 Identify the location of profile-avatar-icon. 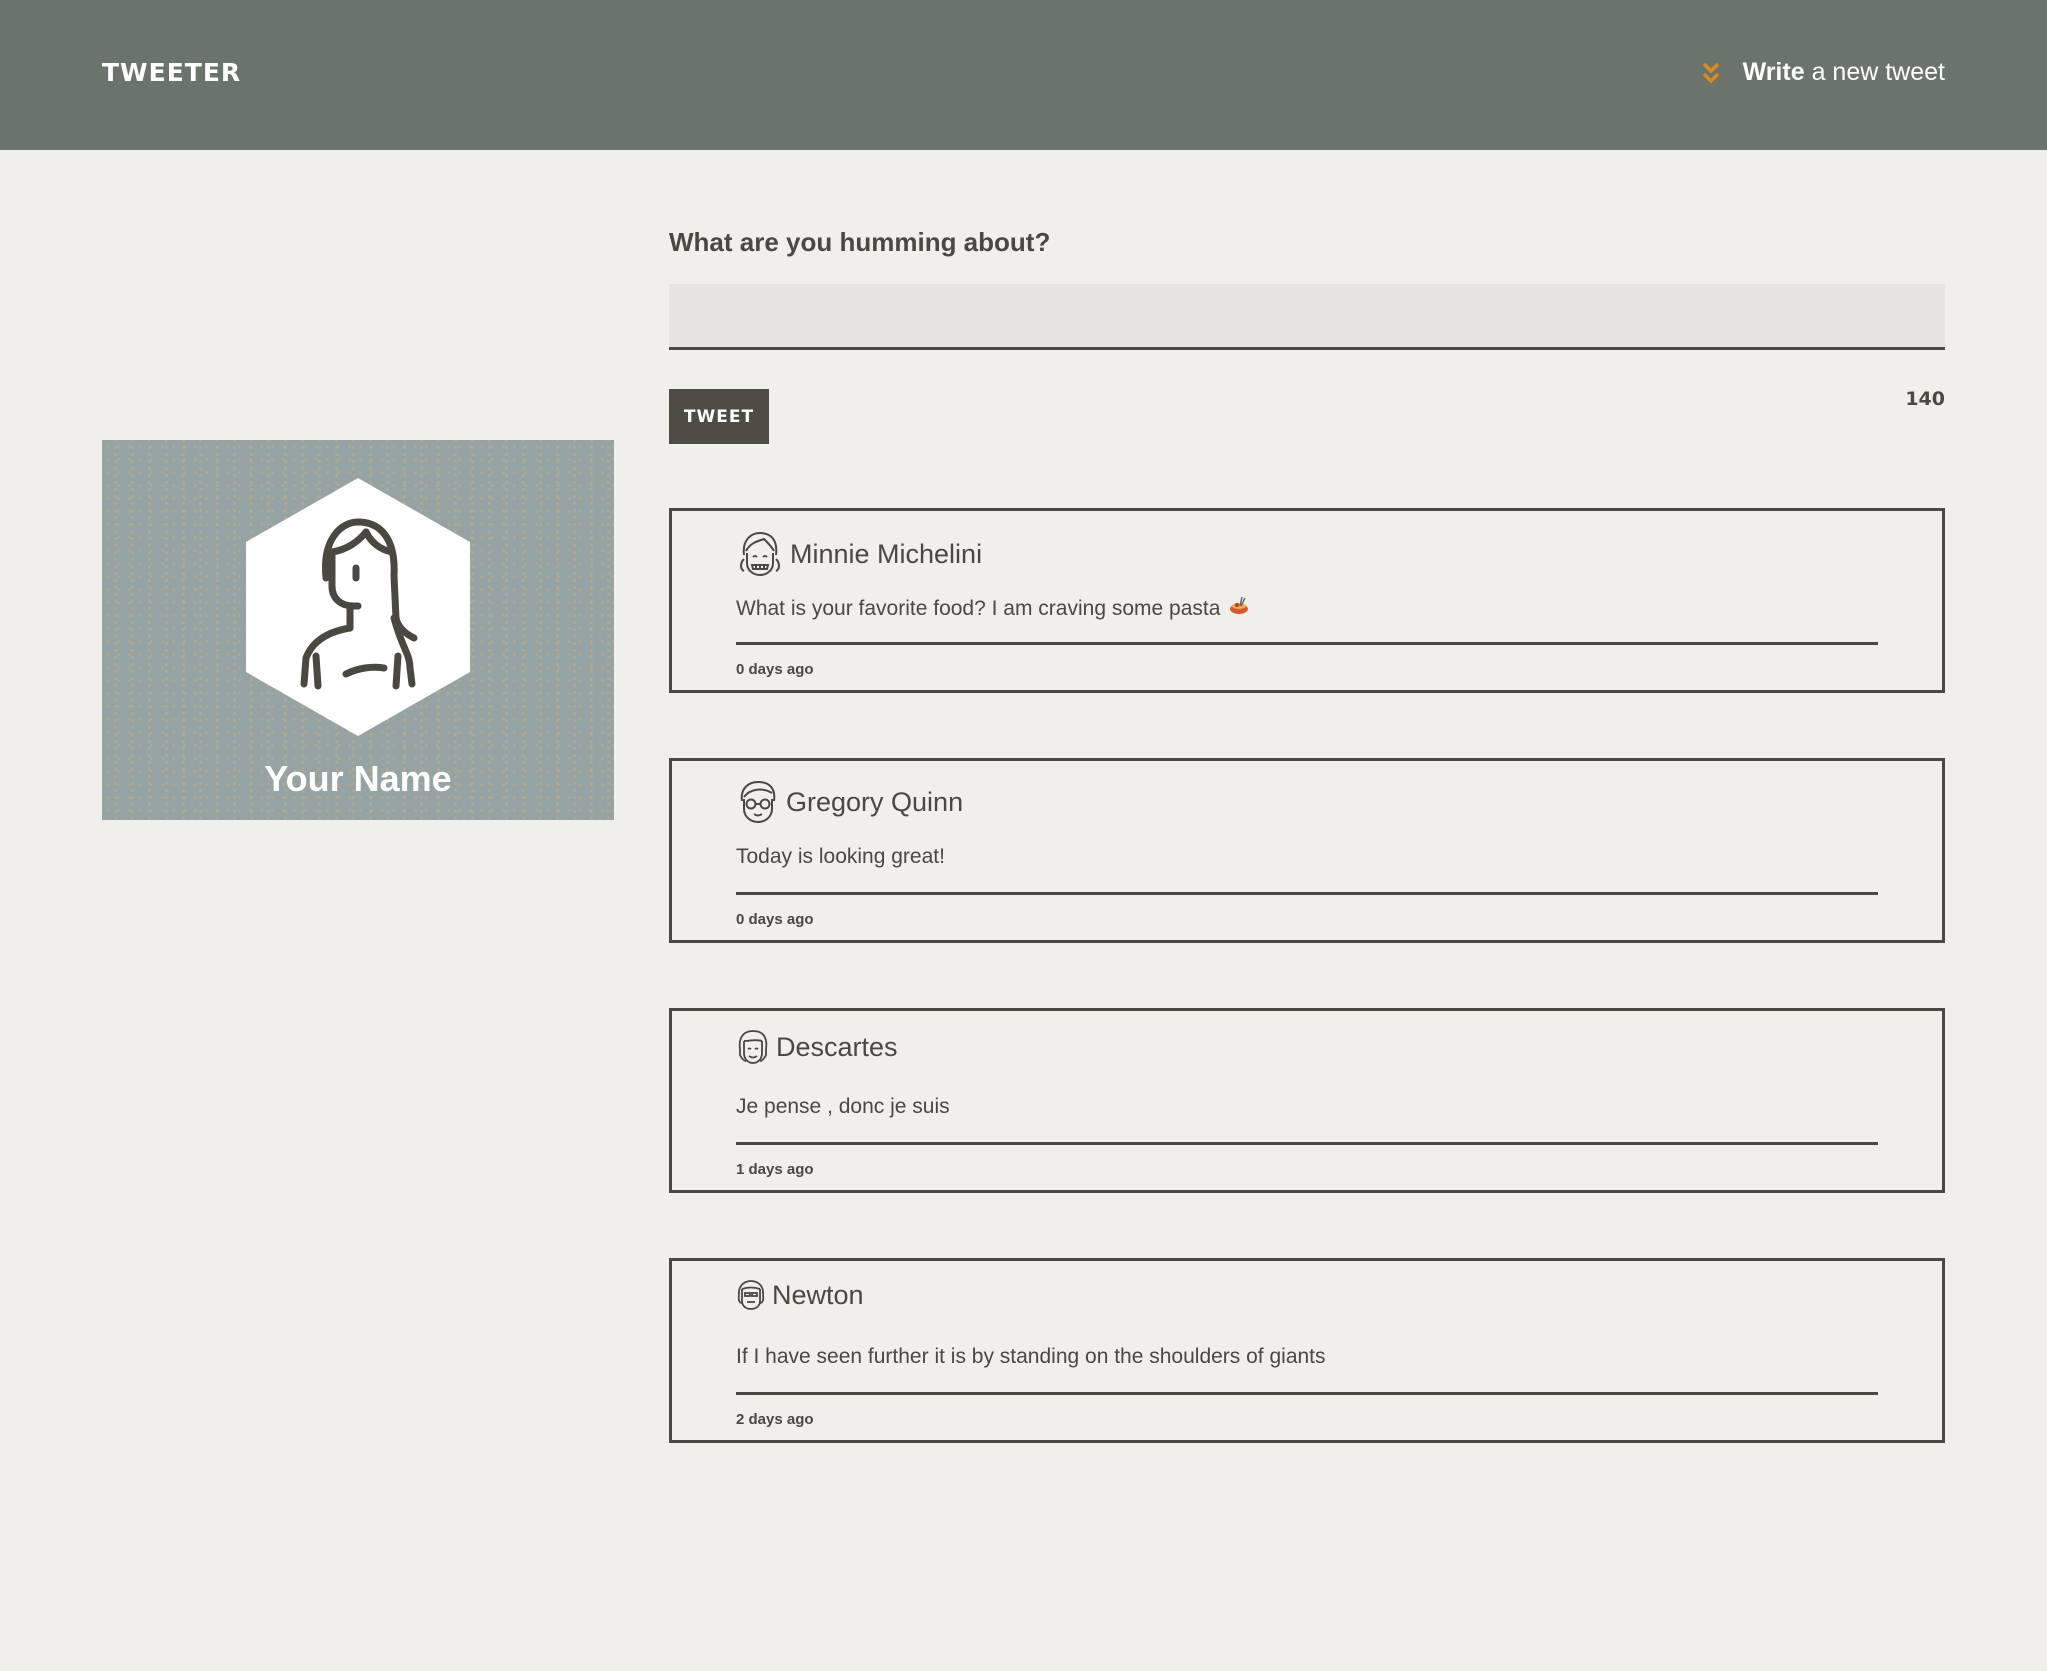
(358, 607).